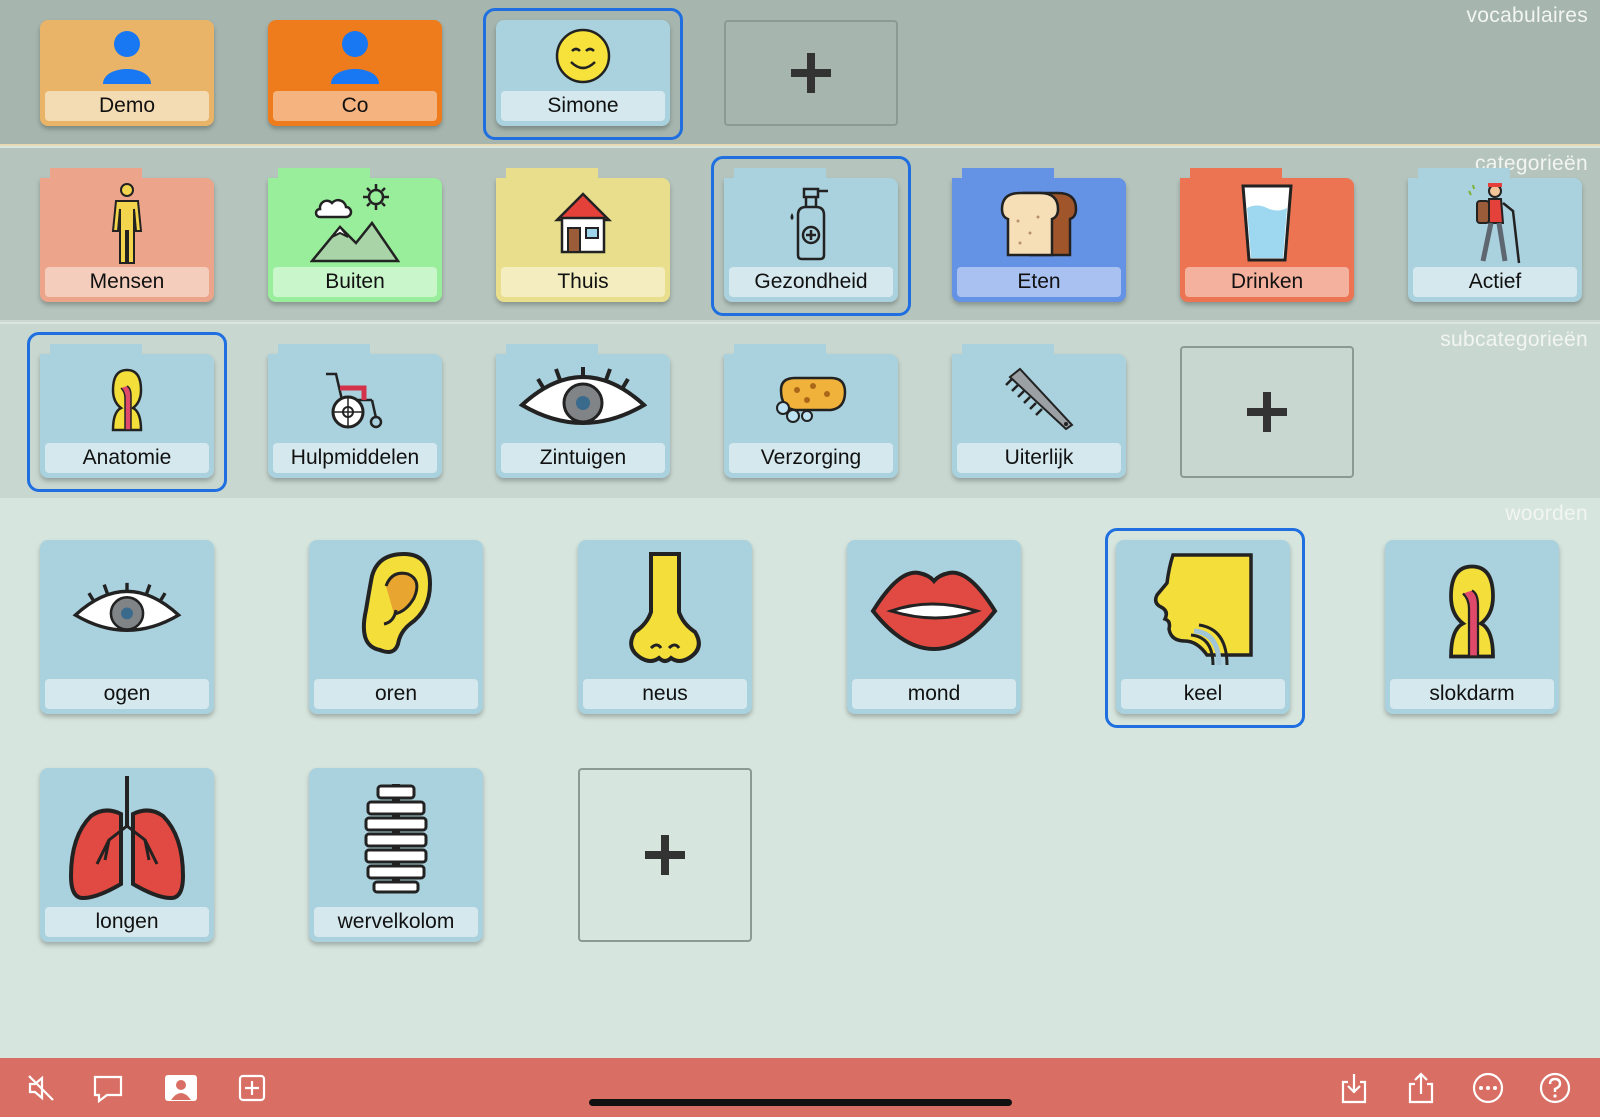  Describe the element at coordinates (127, 223) in the screenshot. I see `person-outline-icon` at that location.